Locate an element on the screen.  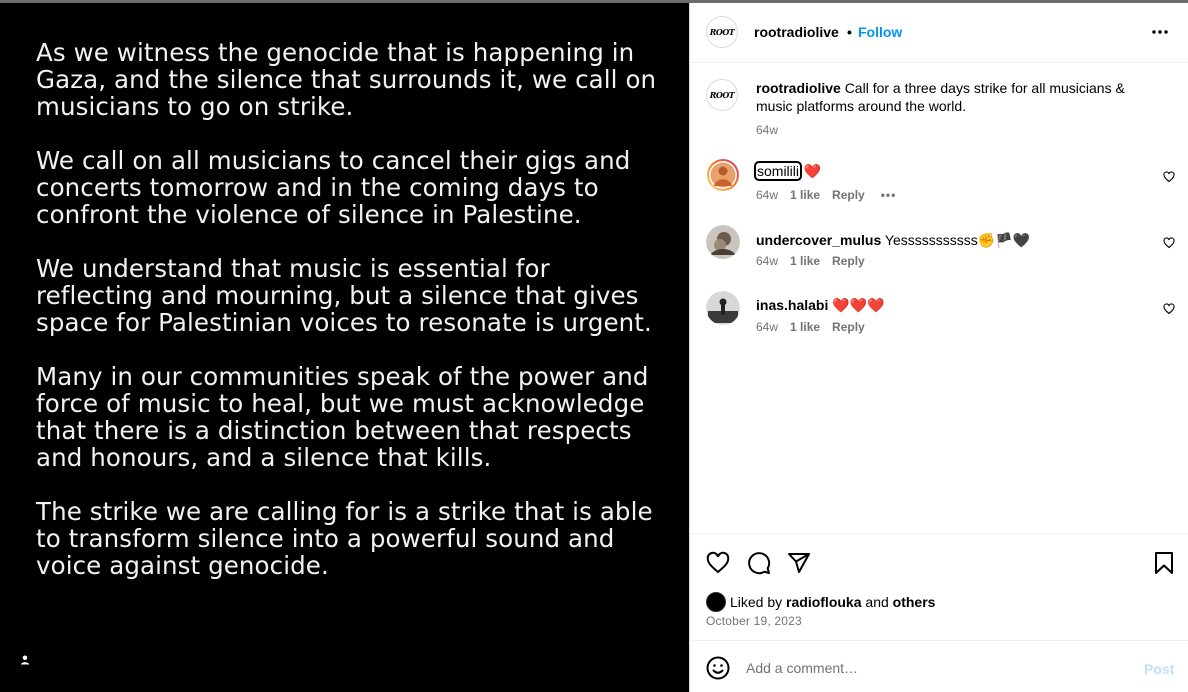
user-tag-icon is located at coordinates (25, 660).